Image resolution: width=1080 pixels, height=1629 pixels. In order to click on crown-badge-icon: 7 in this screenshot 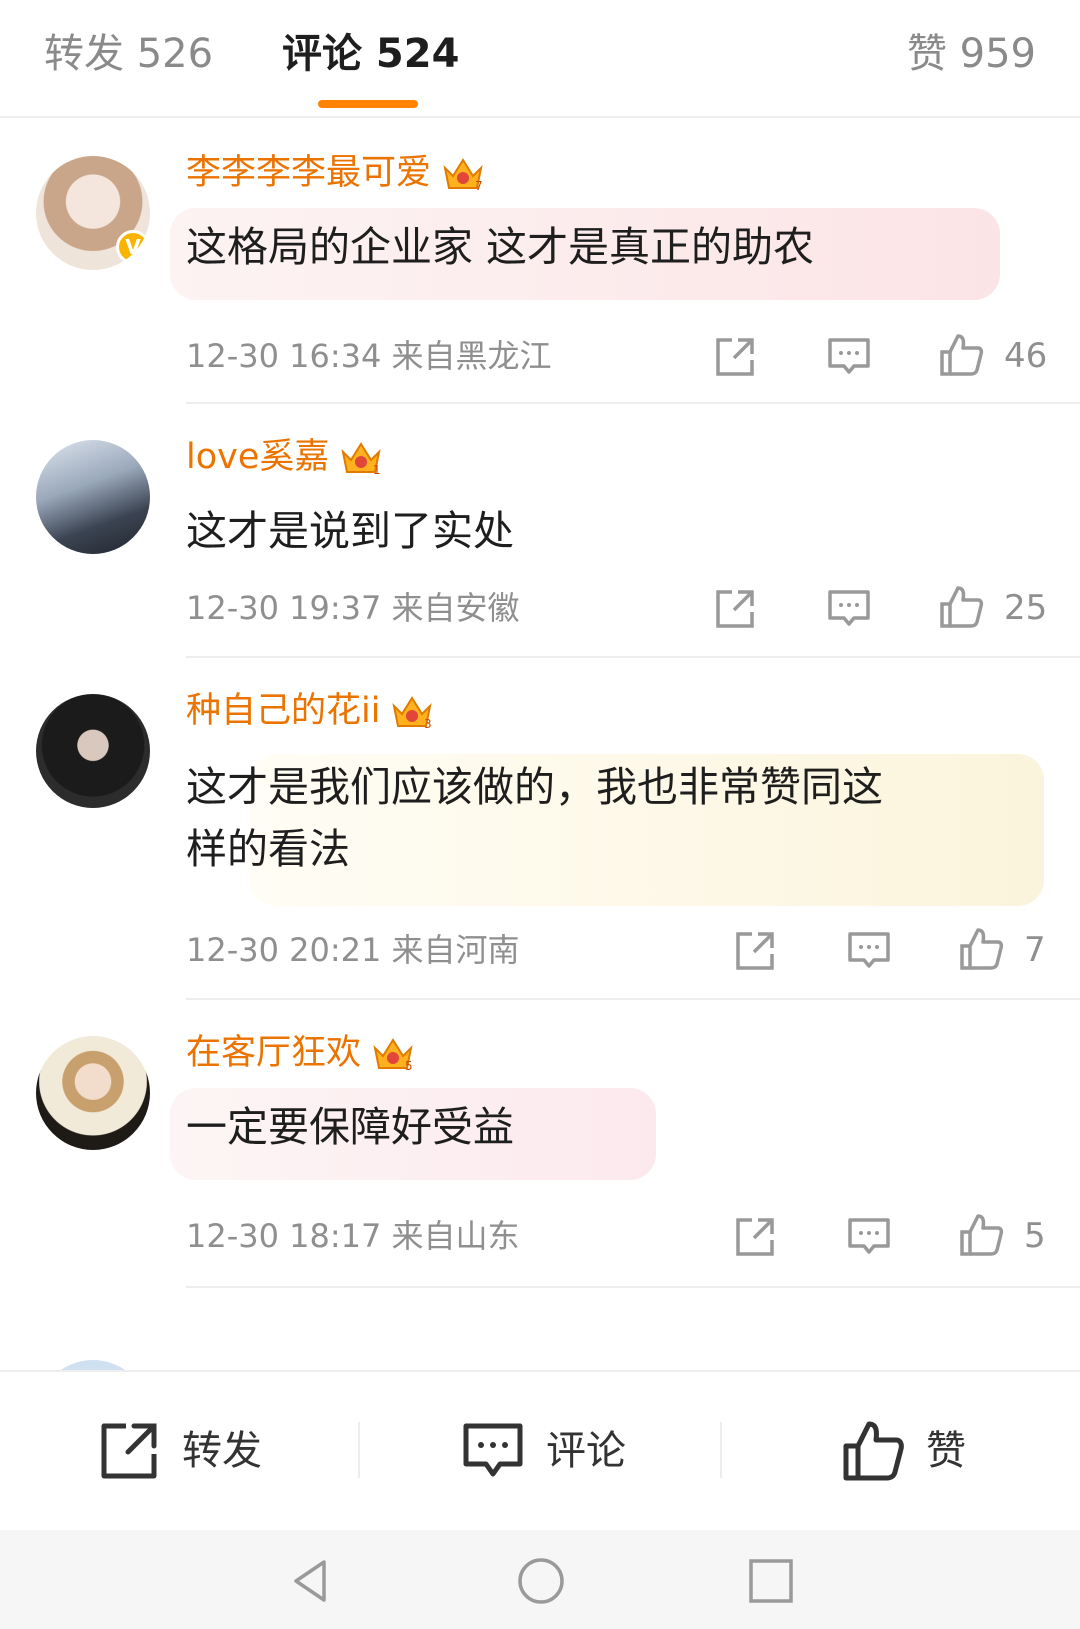, I will do `click(463, 174)`.